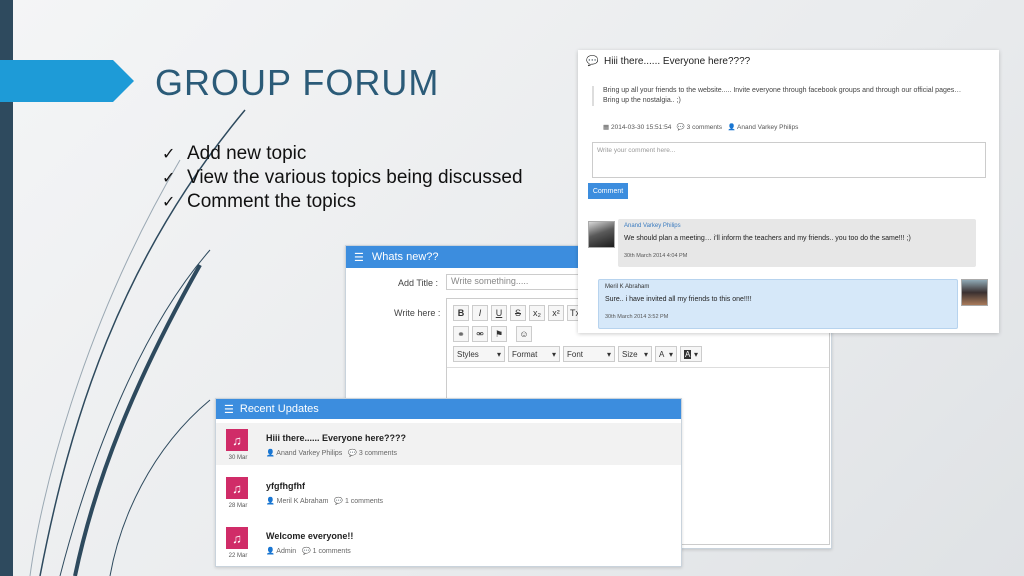  Describe the element at coordinates (525, 354) in the screenshot. I see `format-label: Format` at that location.